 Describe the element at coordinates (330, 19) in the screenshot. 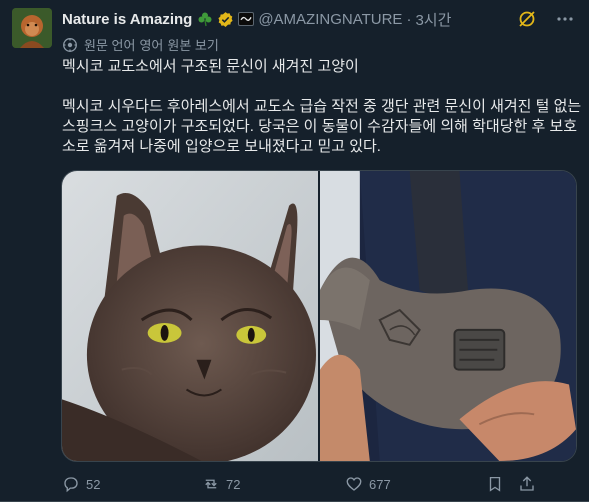

I see `handle: @AMAZINGNATURE` at that location.